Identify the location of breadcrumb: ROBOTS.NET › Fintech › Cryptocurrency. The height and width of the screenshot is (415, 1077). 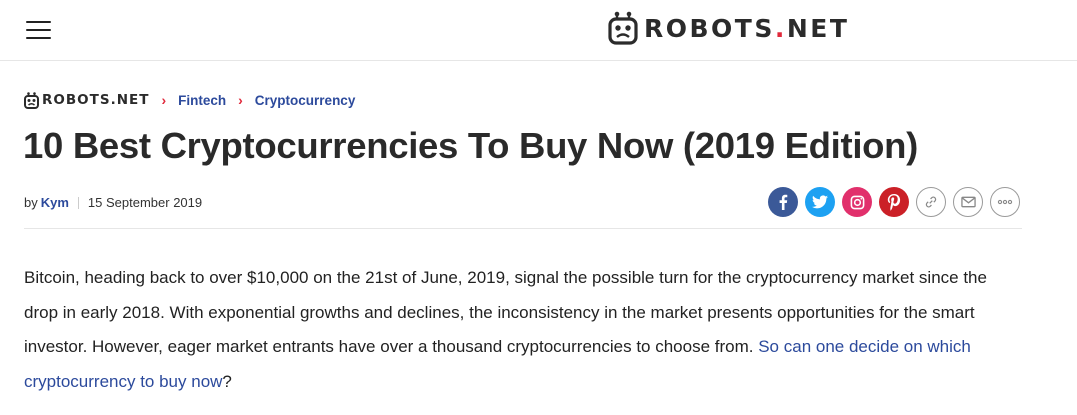
(189, 100).